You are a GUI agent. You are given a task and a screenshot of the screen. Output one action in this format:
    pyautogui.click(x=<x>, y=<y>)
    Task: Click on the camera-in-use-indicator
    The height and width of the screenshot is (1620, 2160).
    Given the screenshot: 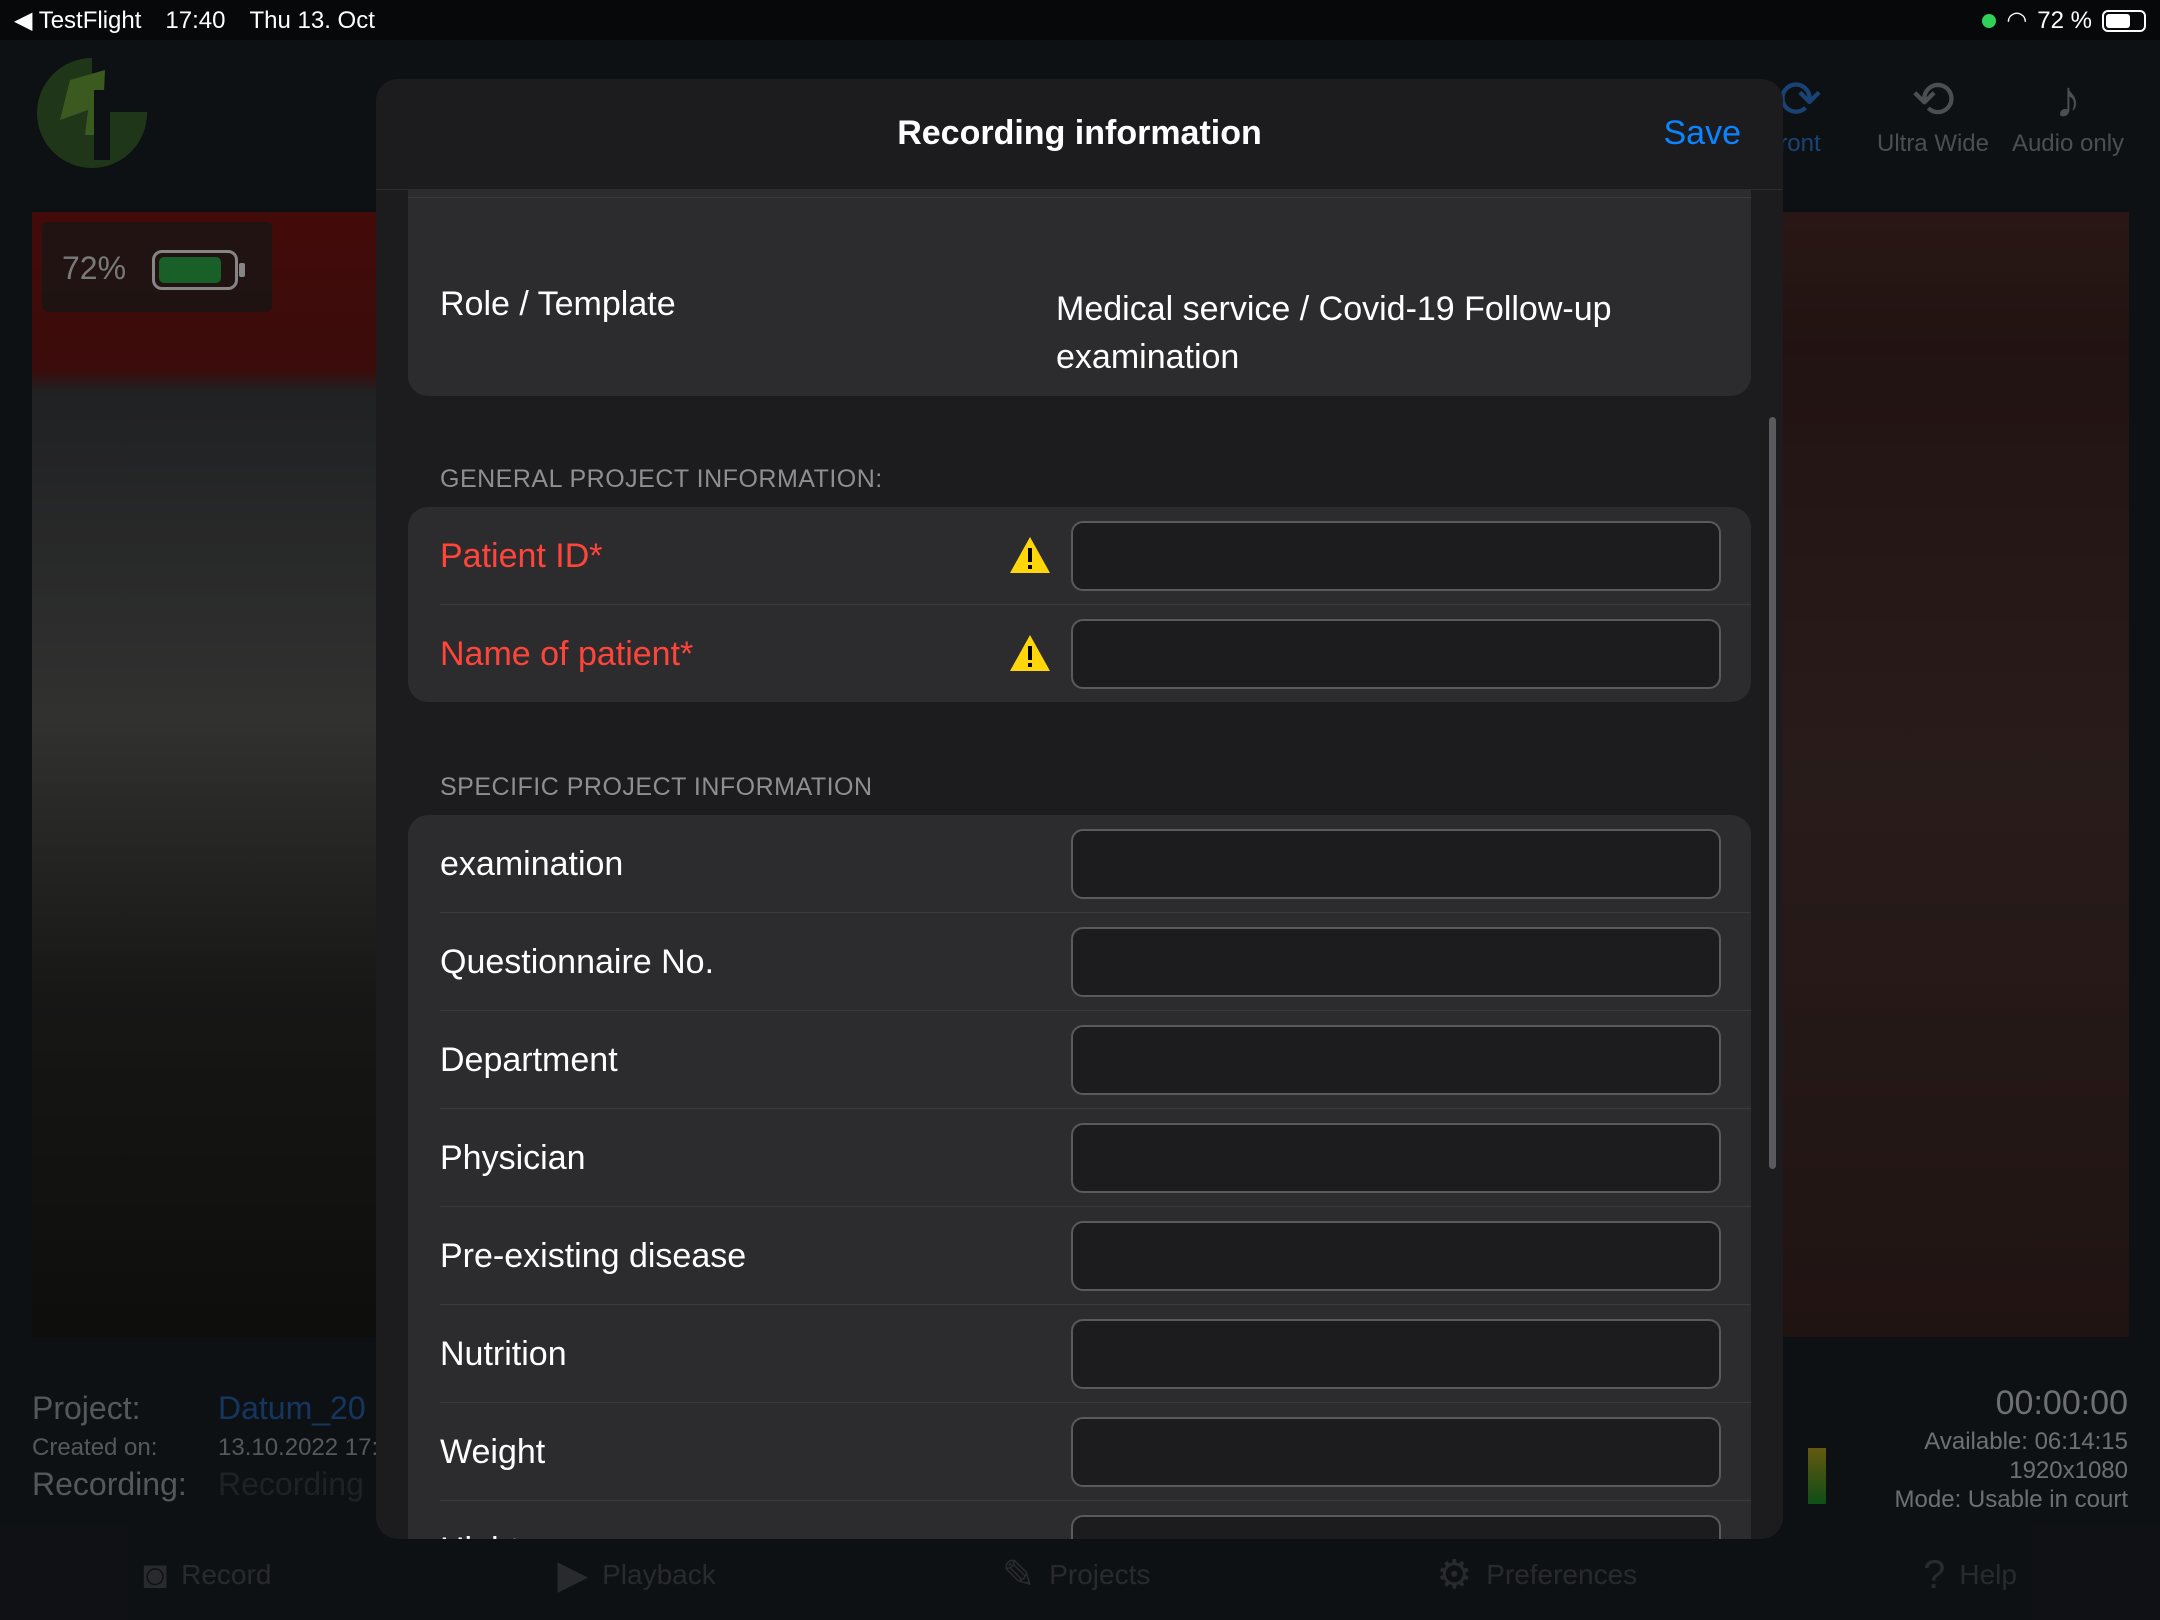 What is the action you would take?
    pyautogui.click(x=1989, y=20)
    